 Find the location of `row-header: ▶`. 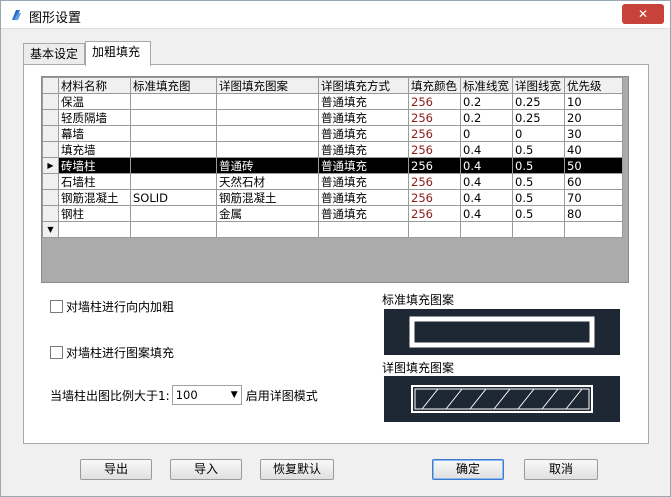

row-header: ▶ is located at coordinates (50, 165).